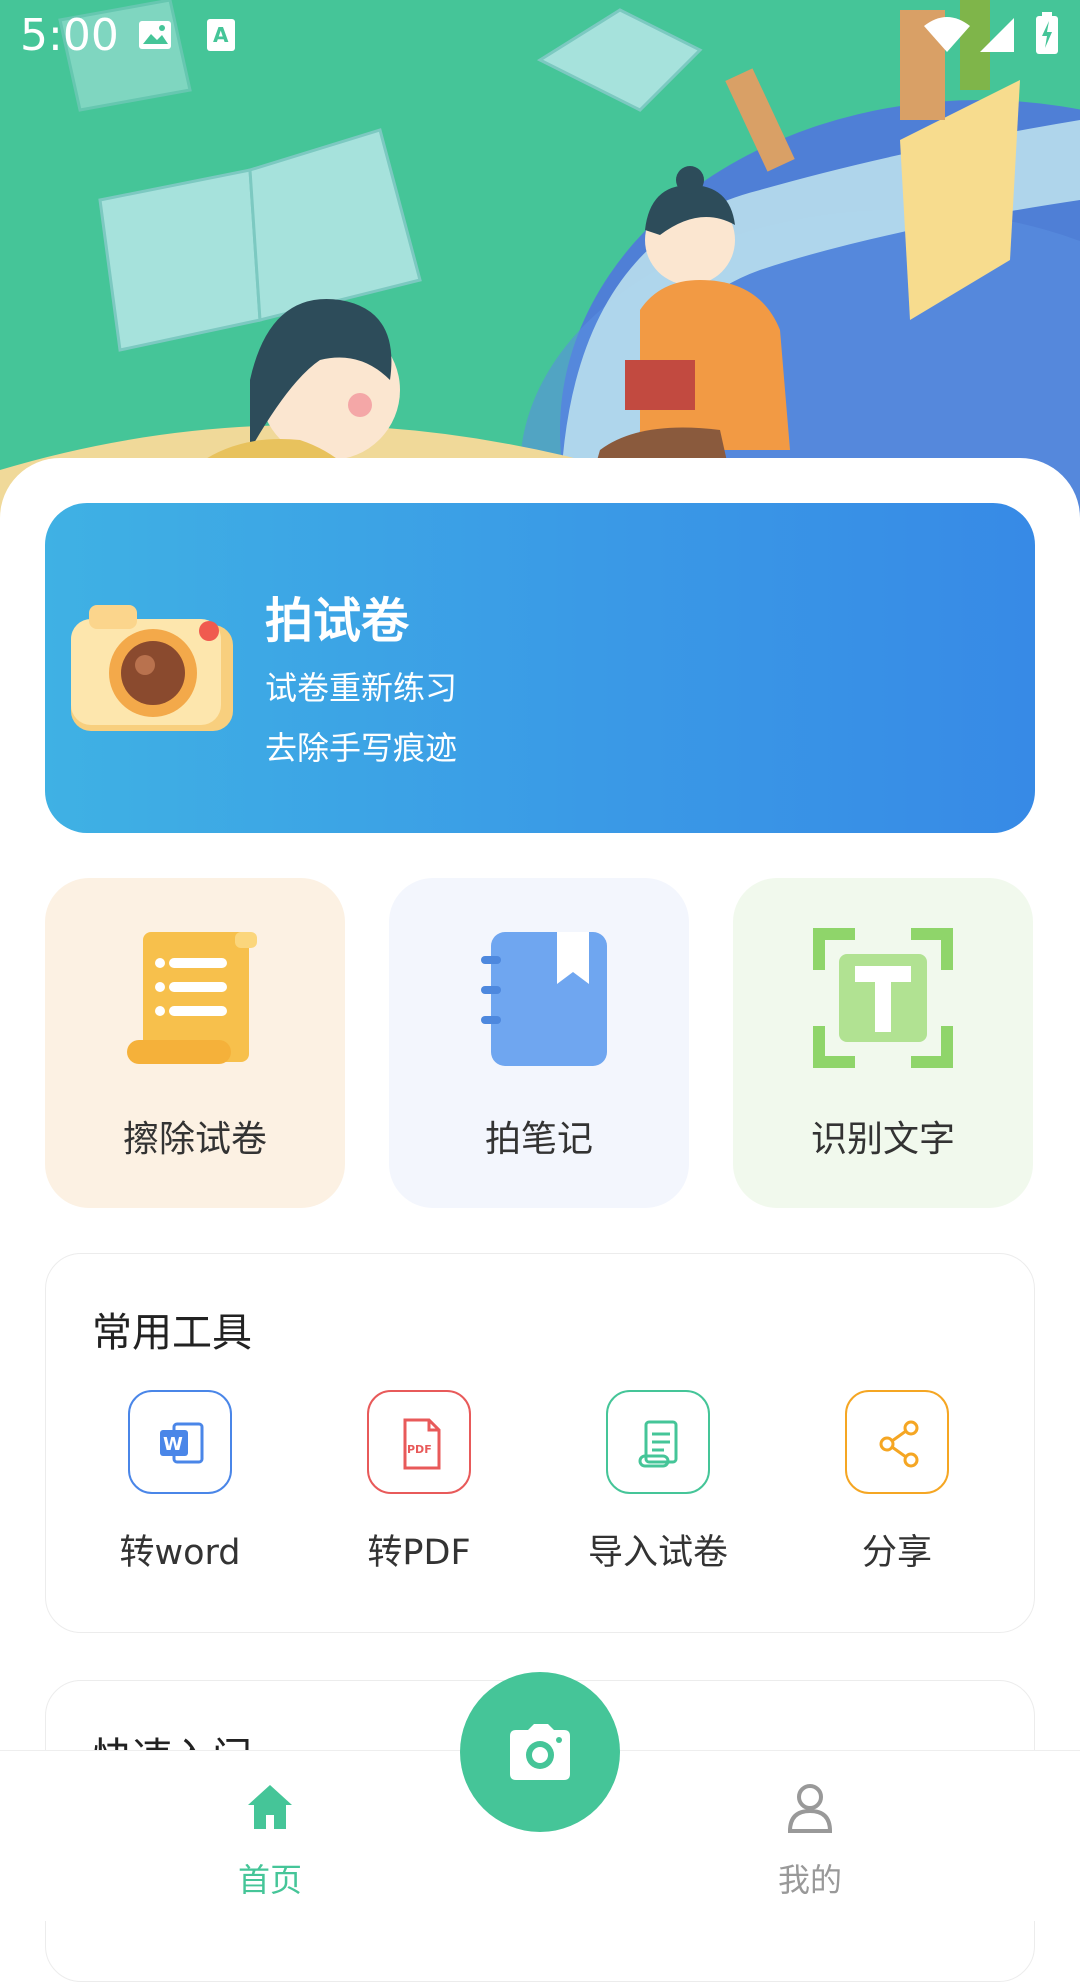 This screenshot has width=1080, height=1982. Describe the element at coordinates (270, 1809) in the screenshot. I see `home-icon` at that location.